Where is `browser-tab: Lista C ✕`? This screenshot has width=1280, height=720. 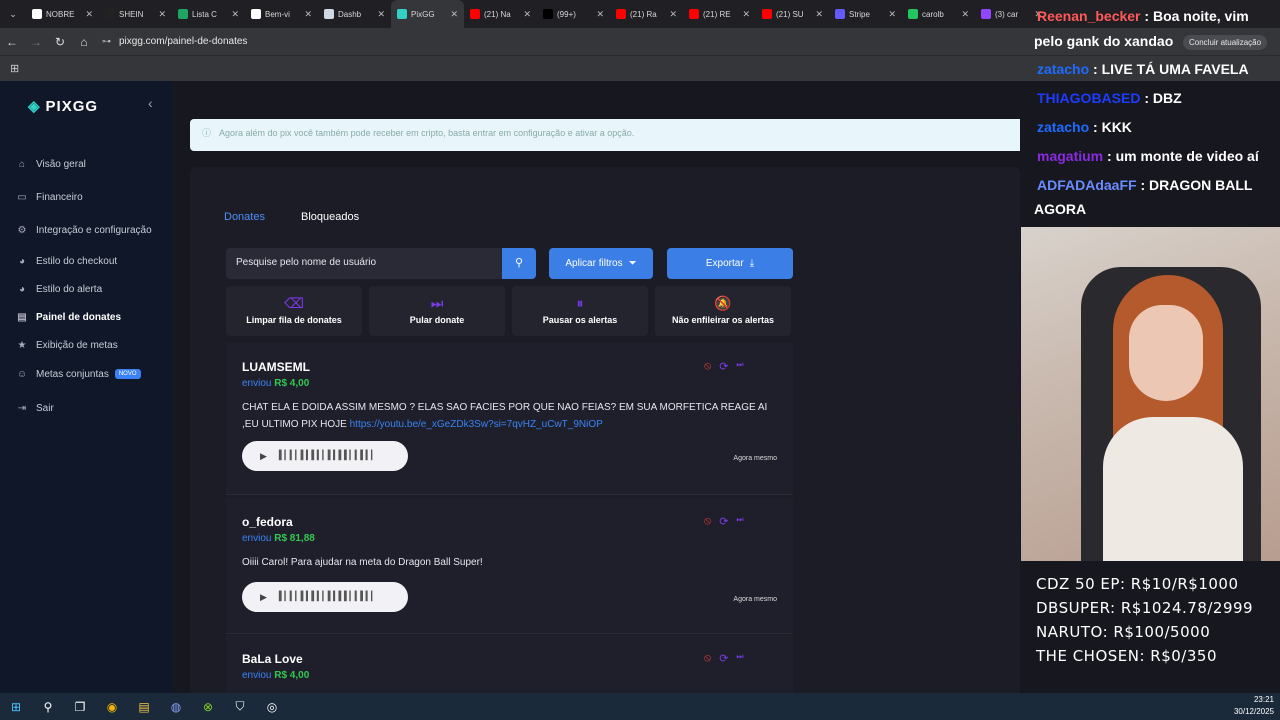 browser-tab: Lista C ✕ is located at coordinates (208, 14).